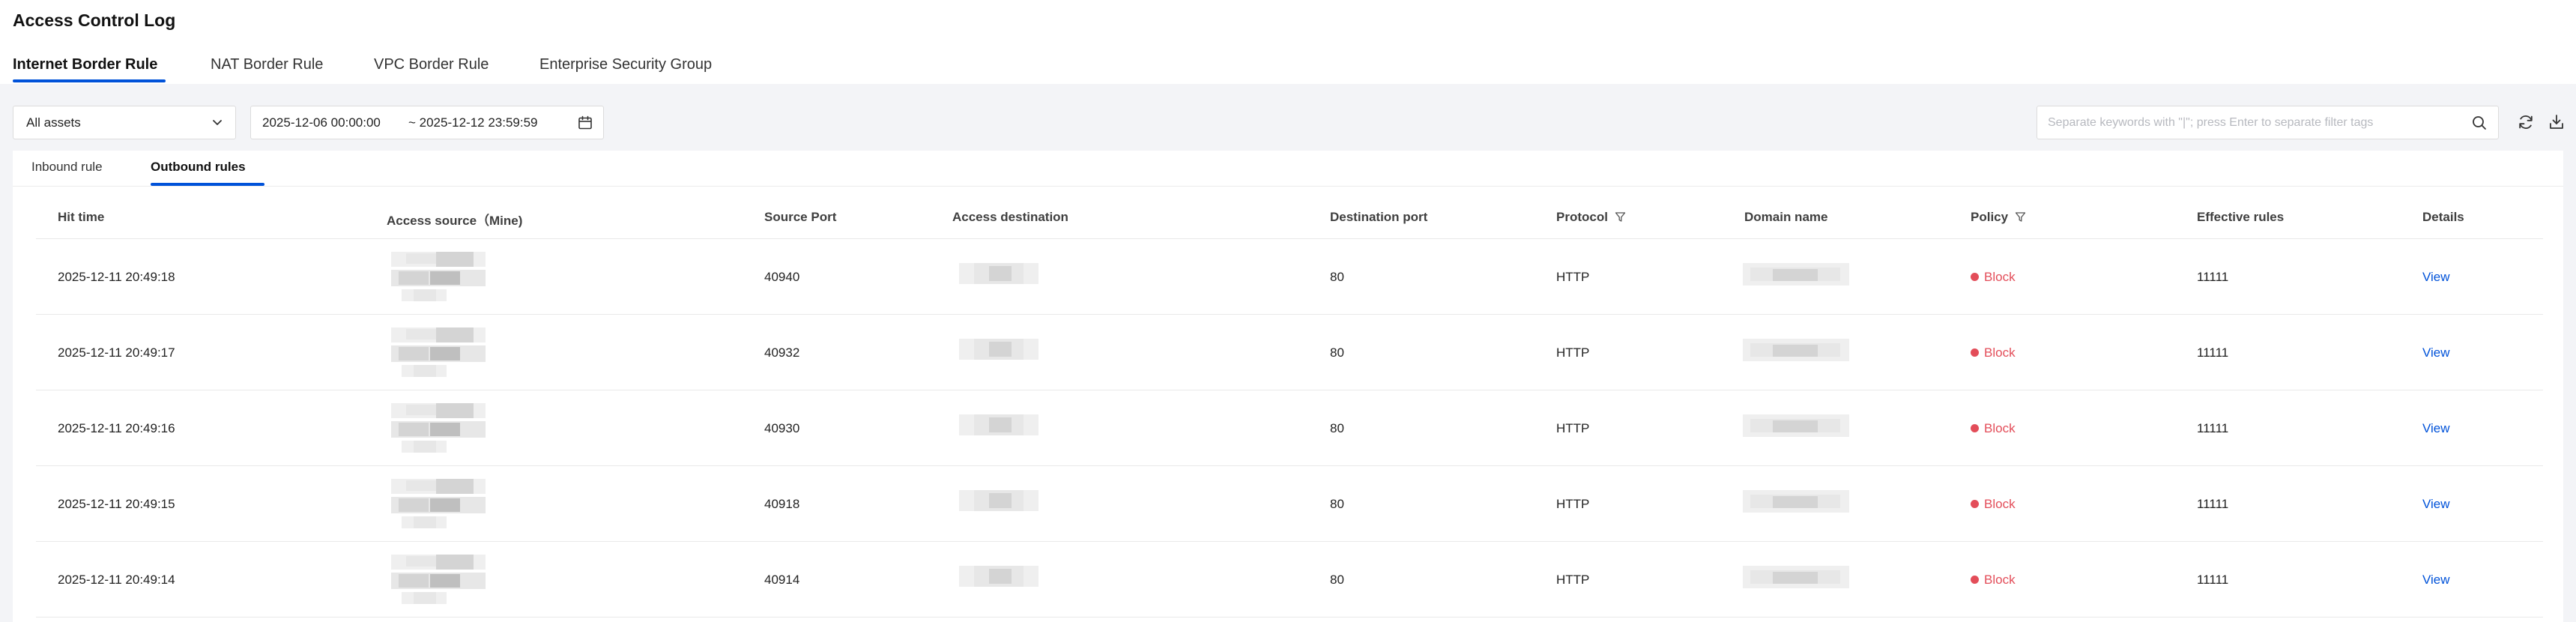  What do you see at coordinates (782, 580) in the screenshot?
I see `cell-source-port: 40914` at bounding box center [782, 580].